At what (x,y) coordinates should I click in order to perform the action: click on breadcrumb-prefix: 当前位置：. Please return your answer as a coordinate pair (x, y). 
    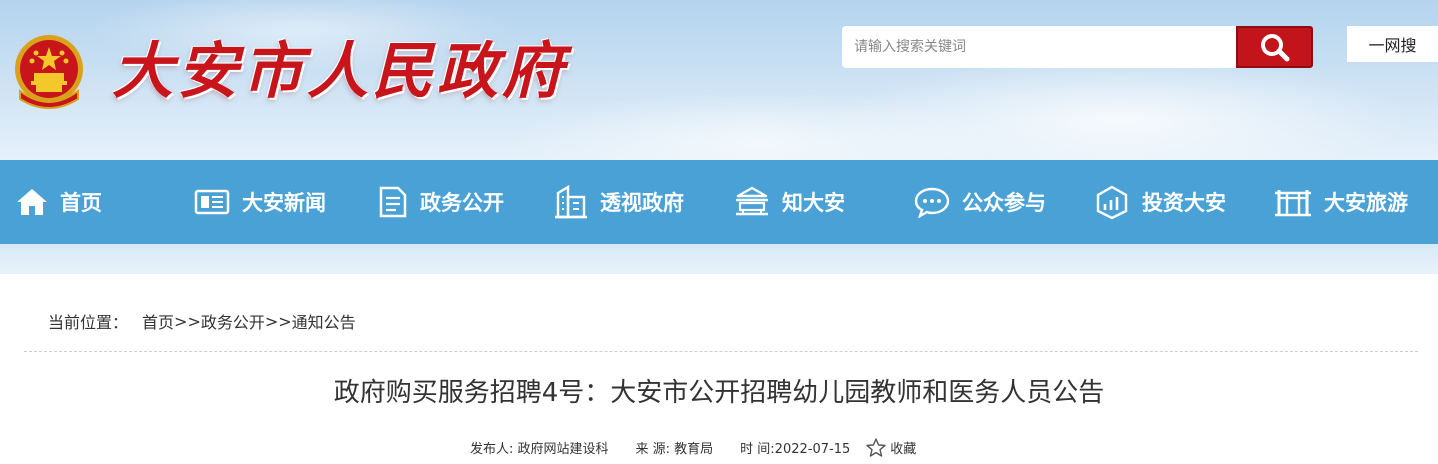
    Looking at the image, I should click on (88, 322).